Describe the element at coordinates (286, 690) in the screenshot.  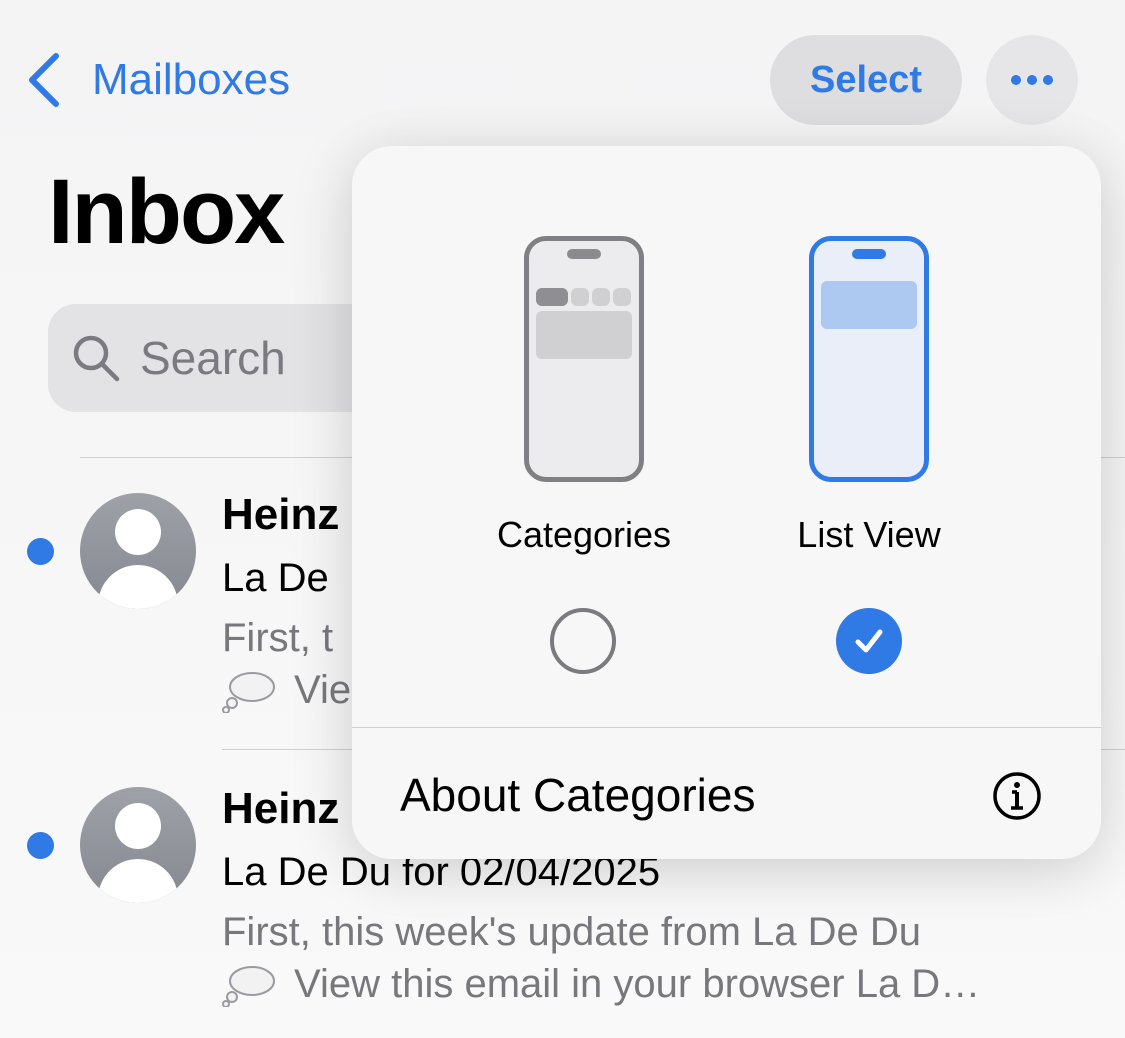
I see `preview-line-2: Vie` at that location.